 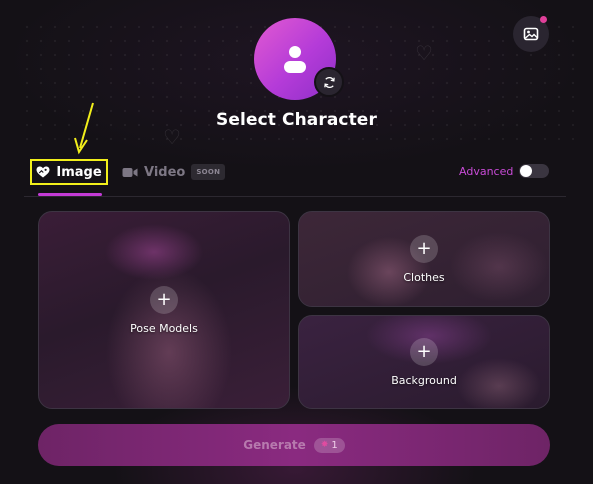 I want to click on soon-badge: SOON, so click(x=208, y=172).